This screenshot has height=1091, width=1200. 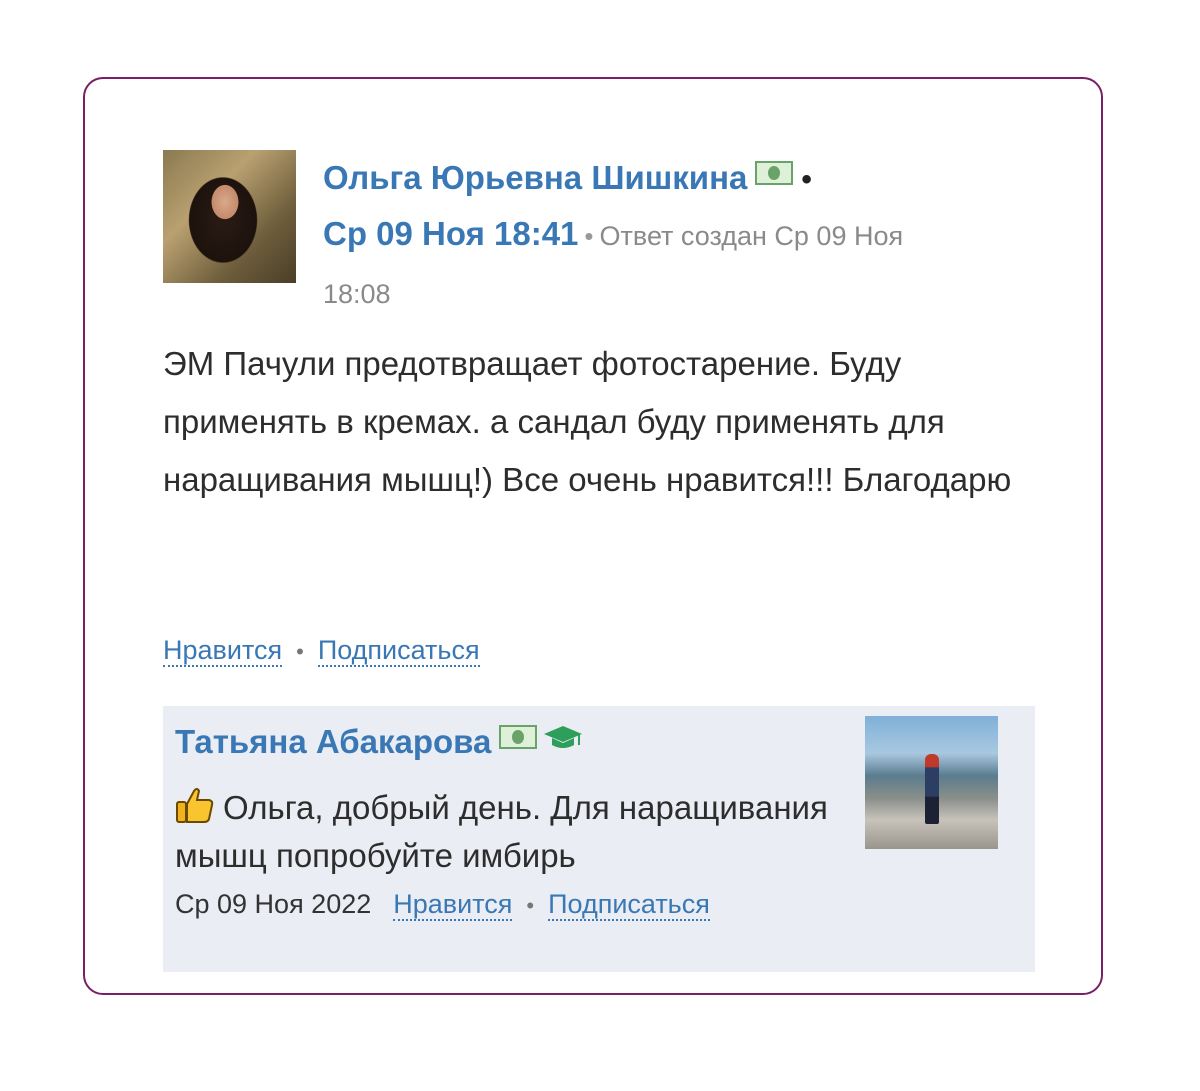 I want to click on post-actions: Нравится • Подписаться, so click(x=321, y=651).